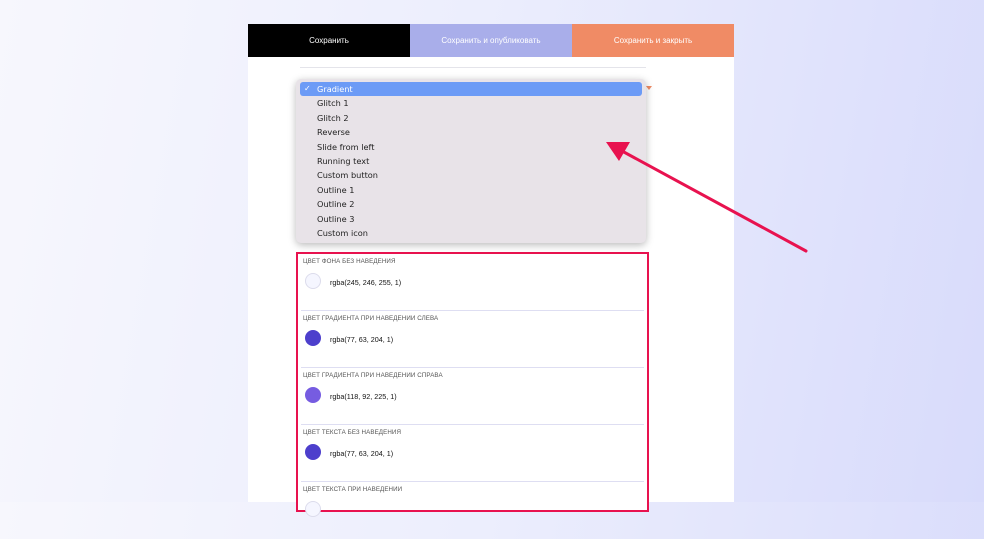  I want to click on dropdown-option-custom-icon: Custom icon, so click(471, 233).